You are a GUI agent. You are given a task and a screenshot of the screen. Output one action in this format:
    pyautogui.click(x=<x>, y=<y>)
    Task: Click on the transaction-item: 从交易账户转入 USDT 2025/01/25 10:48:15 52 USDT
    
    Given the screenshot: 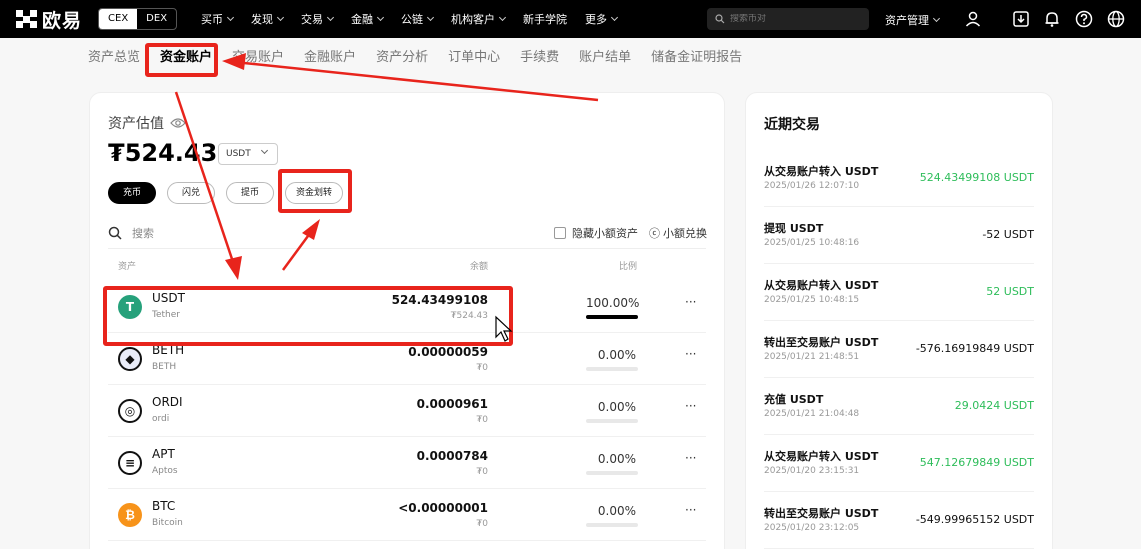 What is the action you would take?
    pyautogui.click(x=899, y=292)
    